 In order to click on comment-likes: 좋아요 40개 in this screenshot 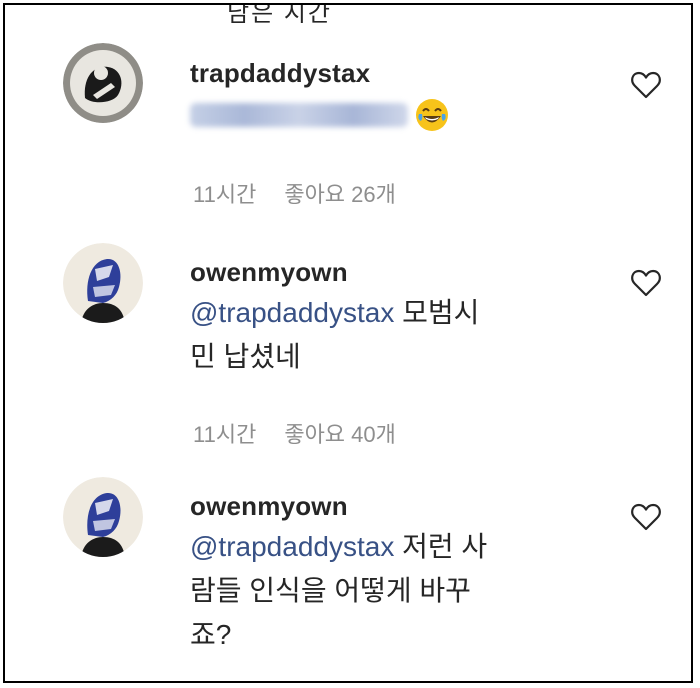, I will do `click(340, 434)`.